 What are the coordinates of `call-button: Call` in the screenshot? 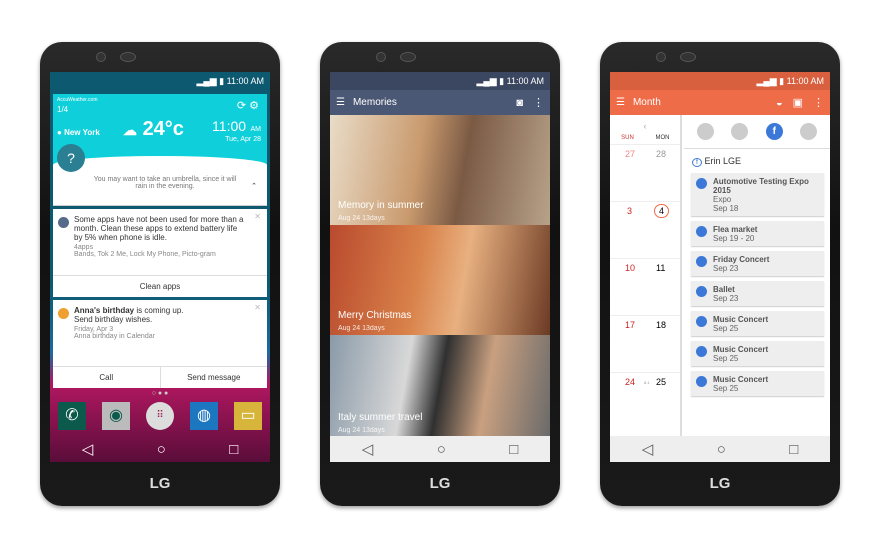 It's located at (106, 377).